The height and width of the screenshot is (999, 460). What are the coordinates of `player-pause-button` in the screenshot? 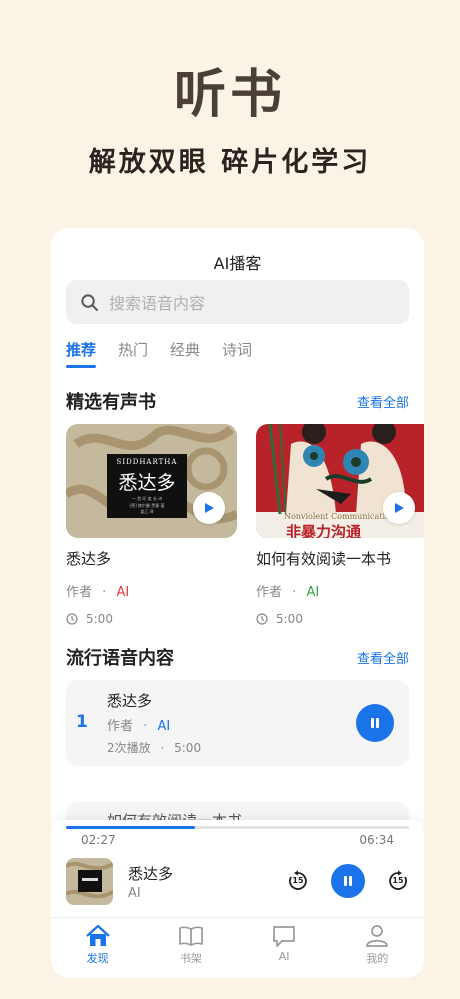 It's located at (348, 881).